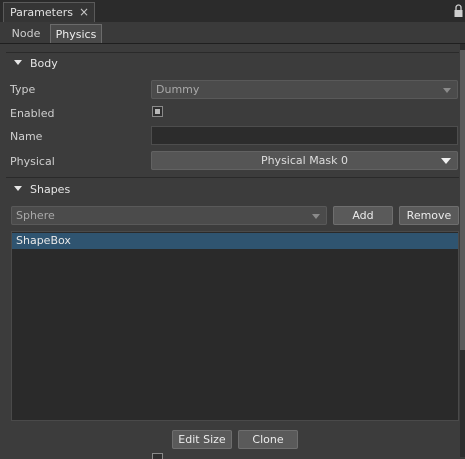  I want to click on tab-physics: Physics, so click(76, 33).